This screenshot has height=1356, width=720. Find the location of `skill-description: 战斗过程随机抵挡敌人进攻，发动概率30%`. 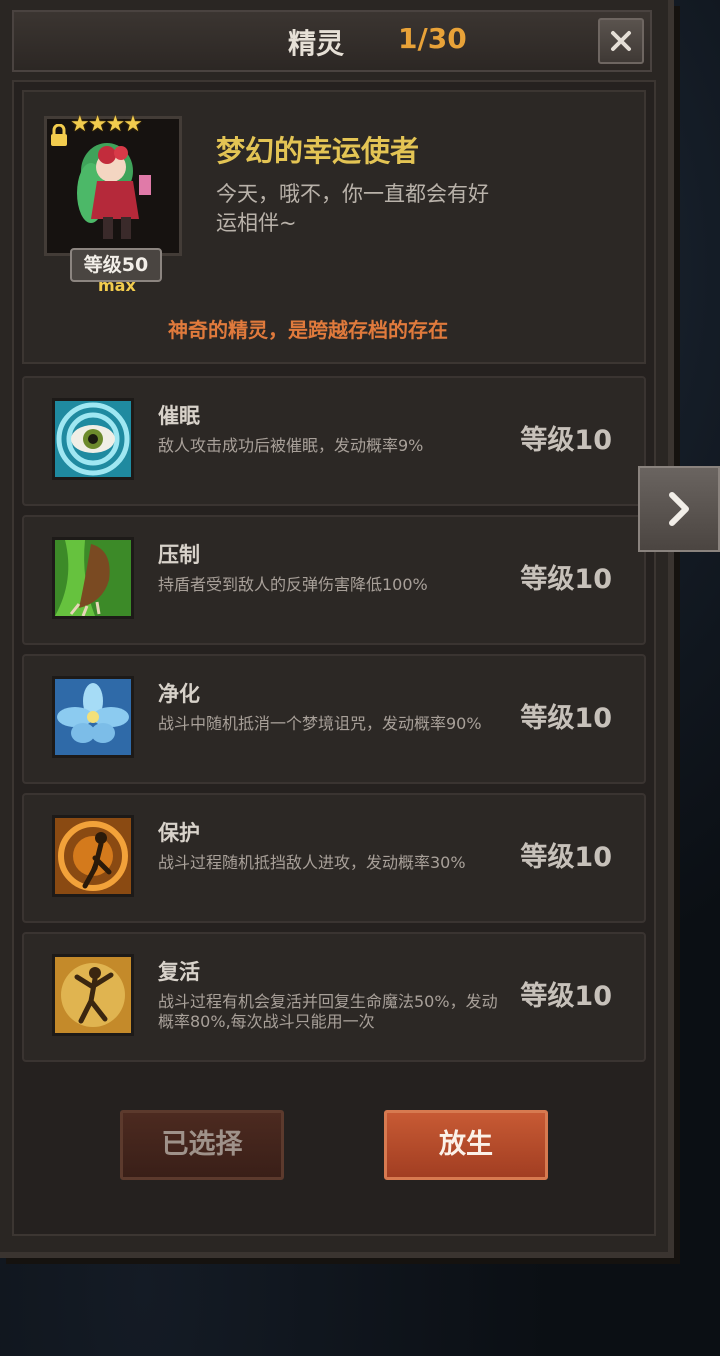

skill-description: 战斗过程随机抵挡敌人进攻，发动概率30% is located at coordinates (312, 862).